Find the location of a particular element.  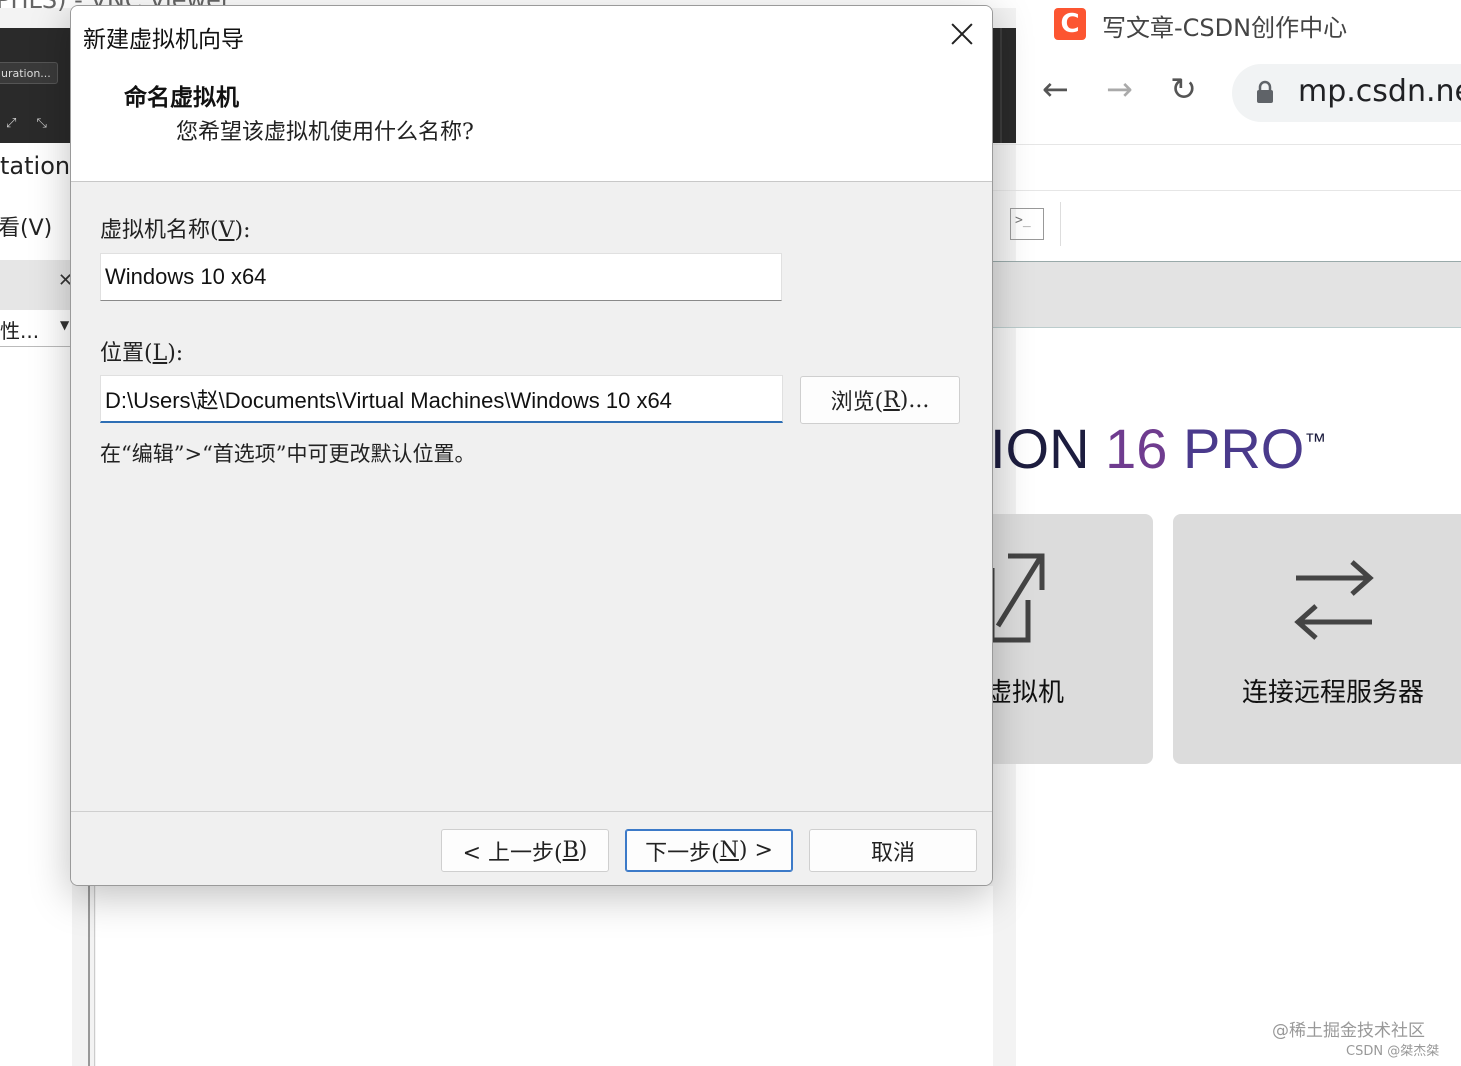

brand-trademark: ™ is located at coordinates (1315, 441).